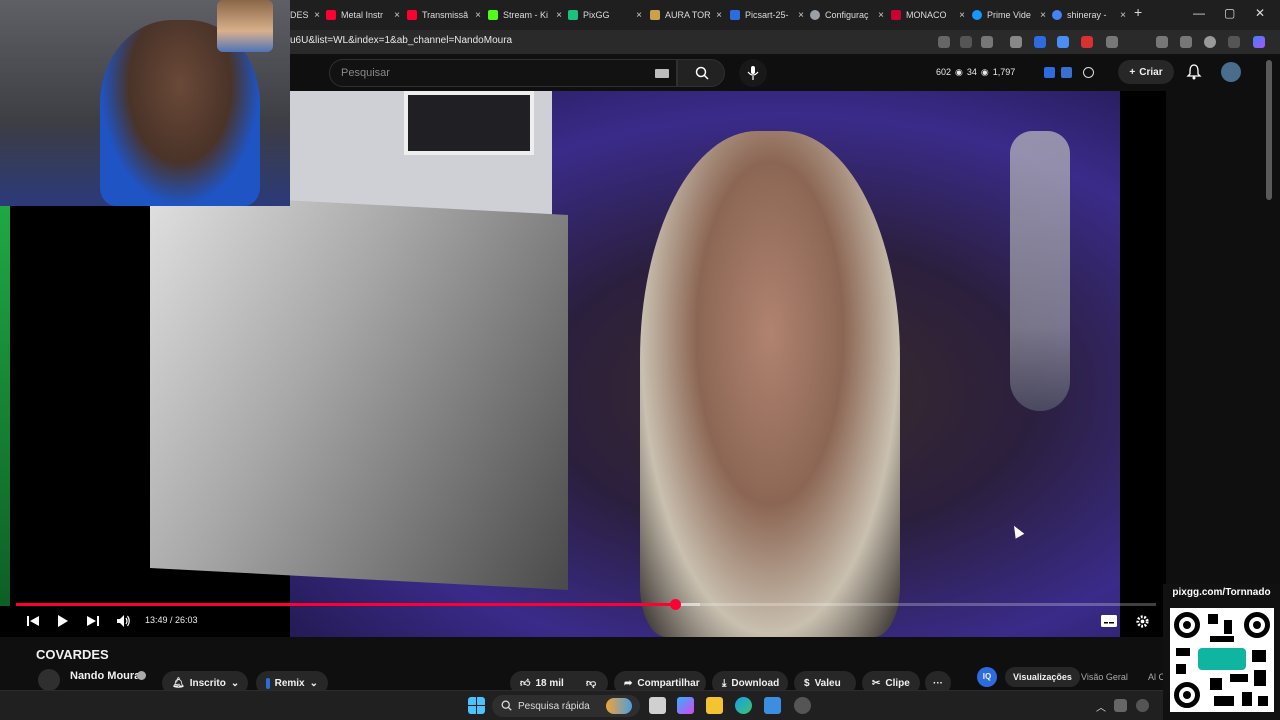  I want to click on tab: AURA TORI ×, so click(686, 15).